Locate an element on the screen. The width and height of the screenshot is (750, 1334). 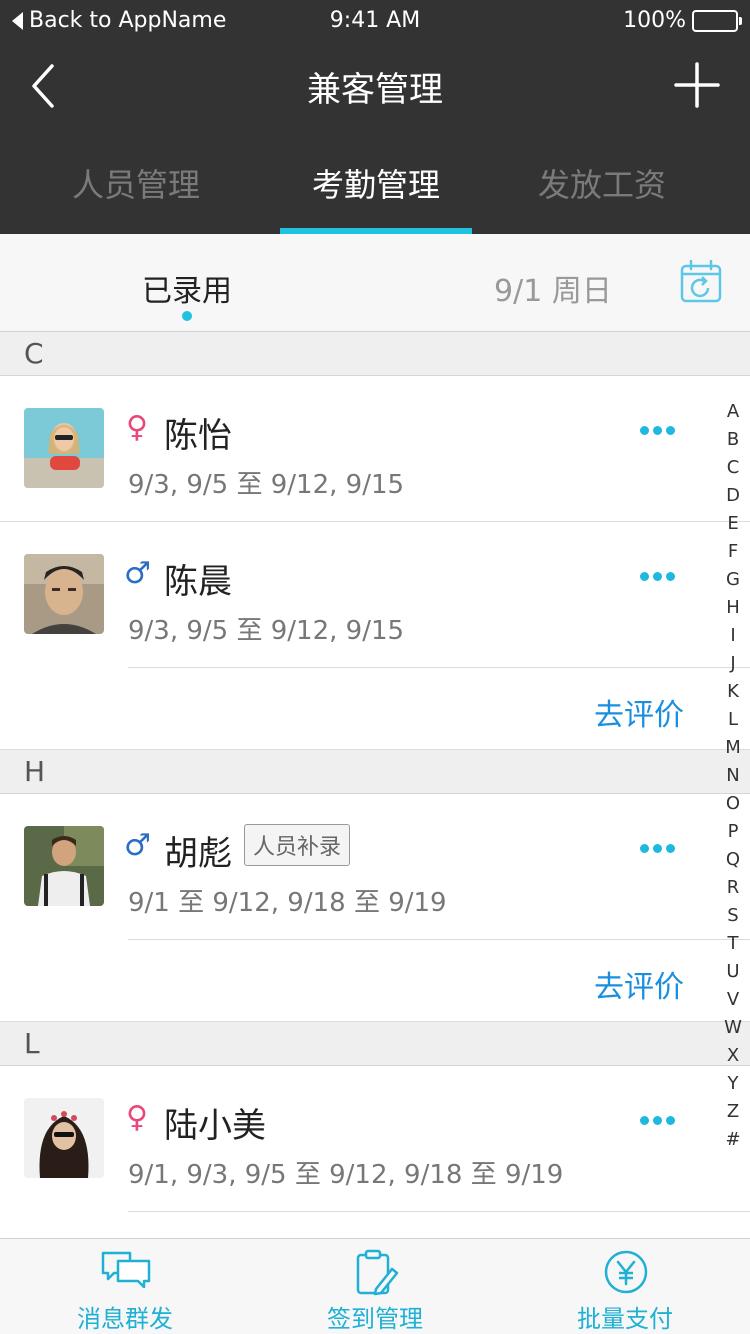
broadcast-button: 消息群发 is located at coordinates (125, 1286).